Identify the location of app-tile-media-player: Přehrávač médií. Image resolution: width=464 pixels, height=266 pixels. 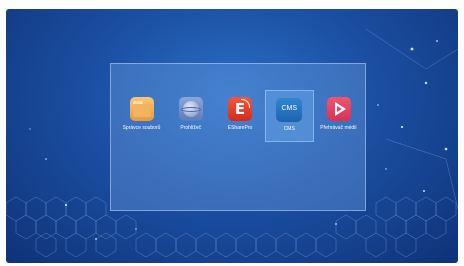
(338, 116).